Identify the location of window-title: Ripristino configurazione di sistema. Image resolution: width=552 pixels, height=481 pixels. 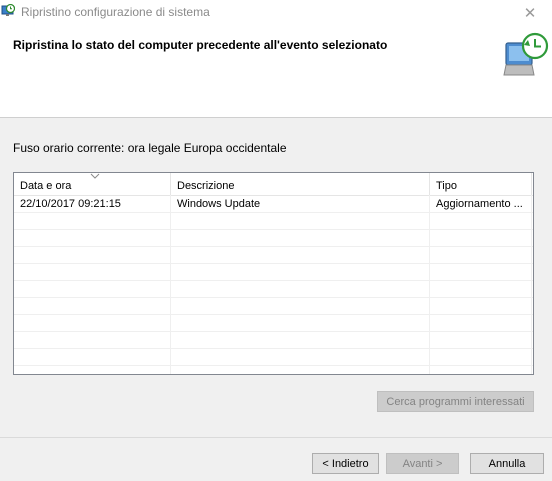
(115, 12).